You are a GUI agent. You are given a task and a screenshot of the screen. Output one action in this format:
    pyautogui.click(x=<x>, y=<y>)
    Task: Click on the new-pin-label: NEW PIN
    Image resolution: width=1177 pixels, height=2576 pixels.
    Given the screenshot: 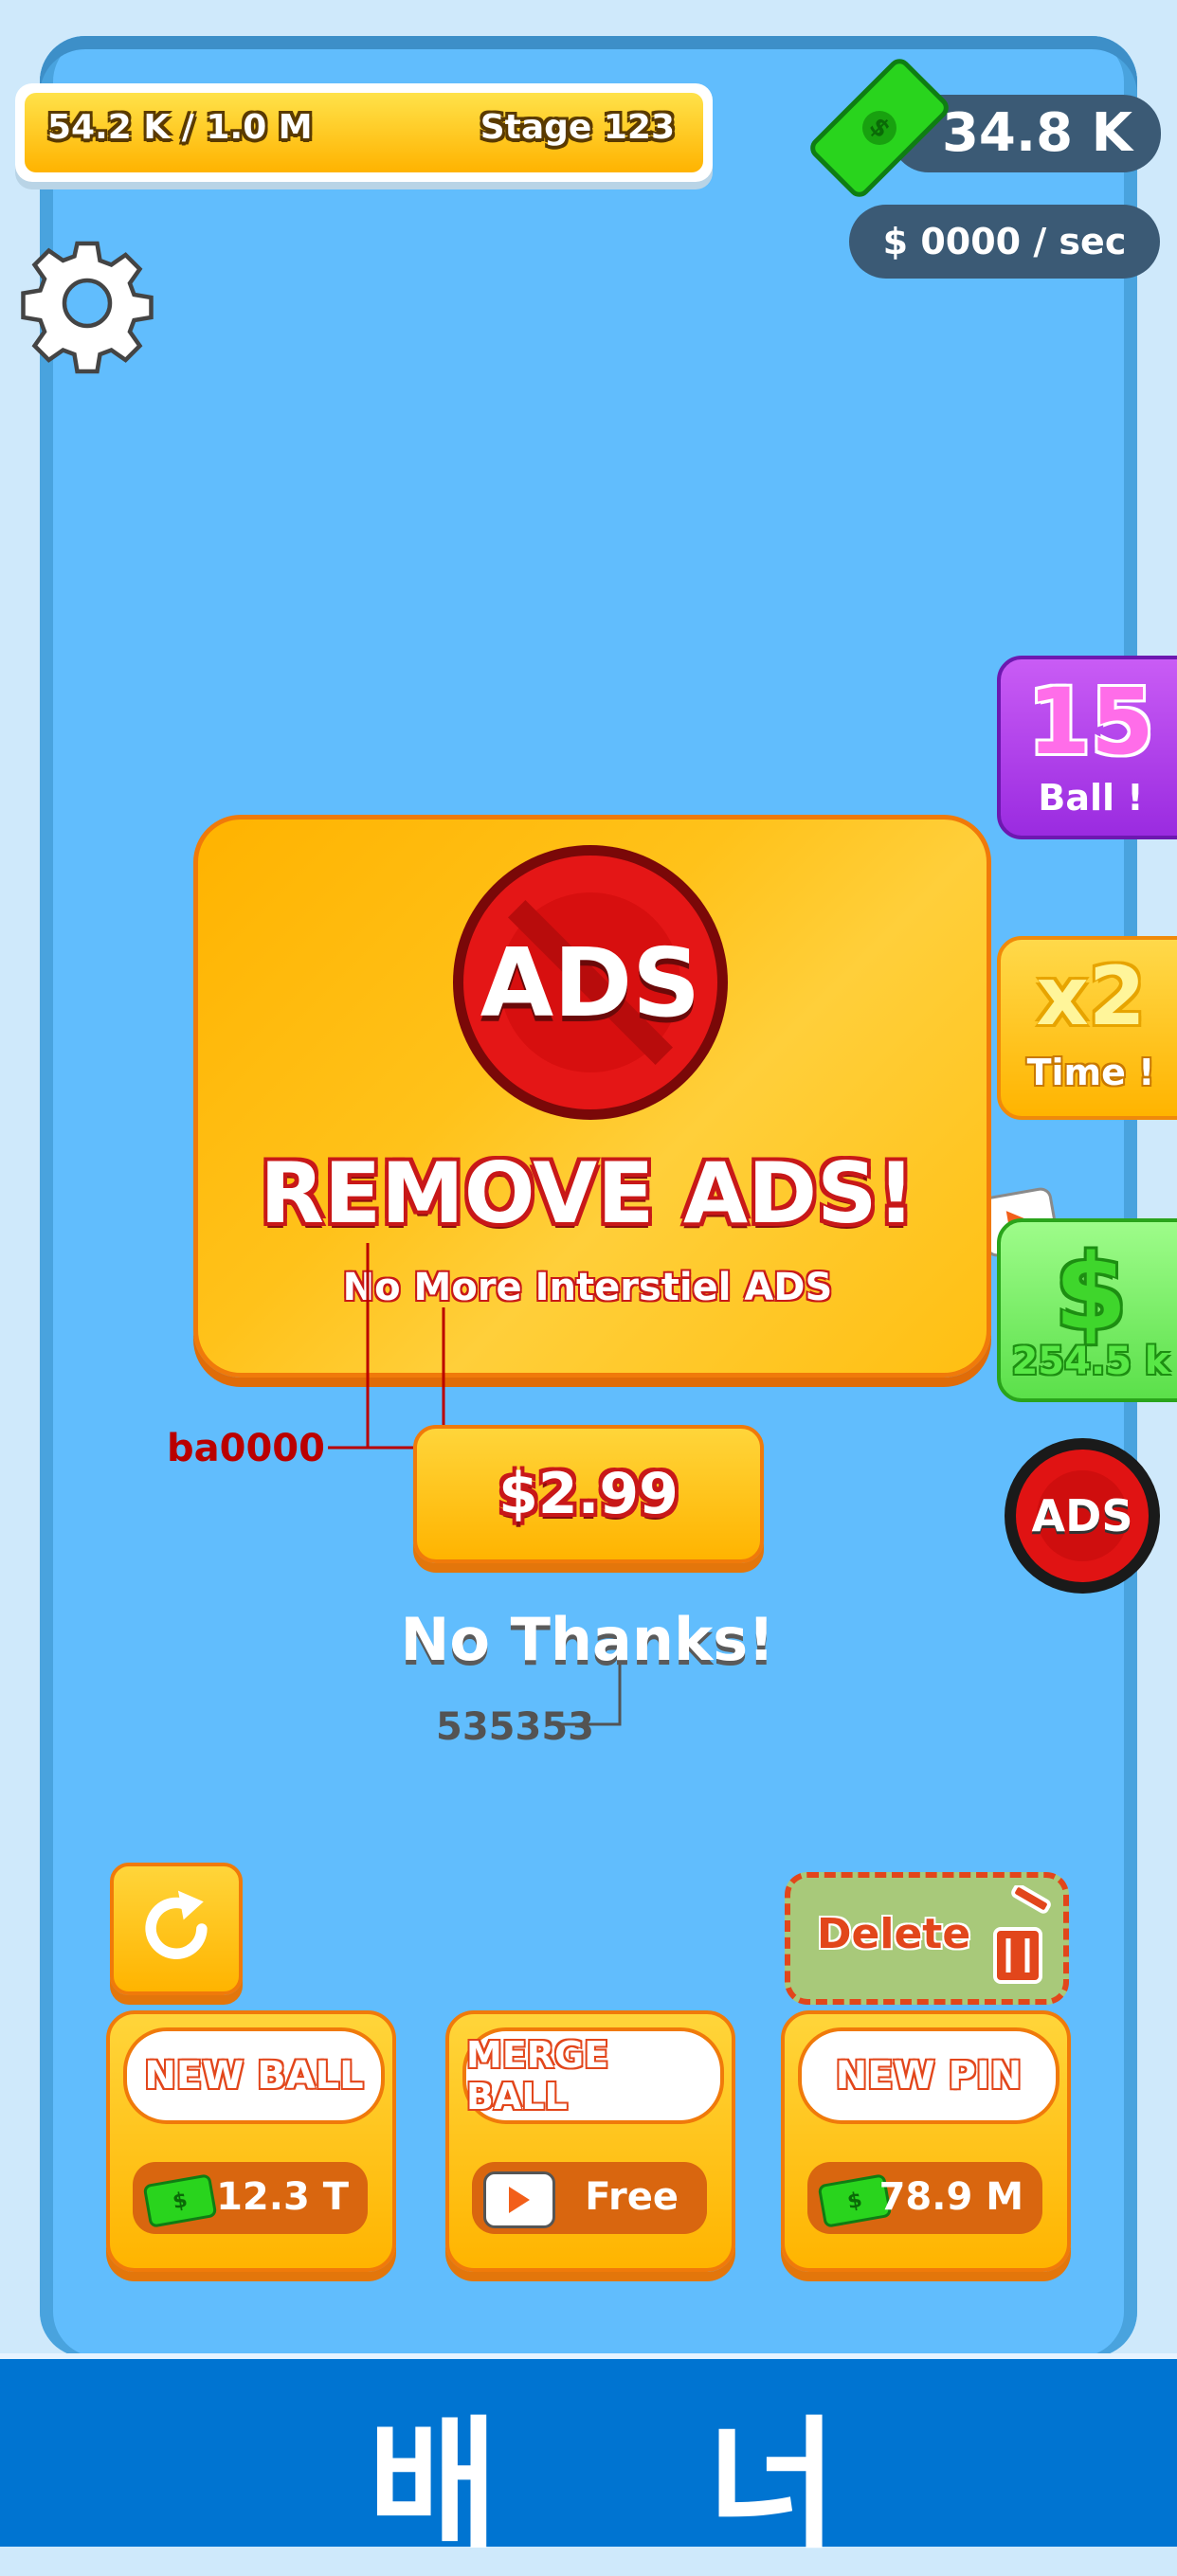 What is the action you would take?
    pyautogui.click(x=929, y=2076)
    